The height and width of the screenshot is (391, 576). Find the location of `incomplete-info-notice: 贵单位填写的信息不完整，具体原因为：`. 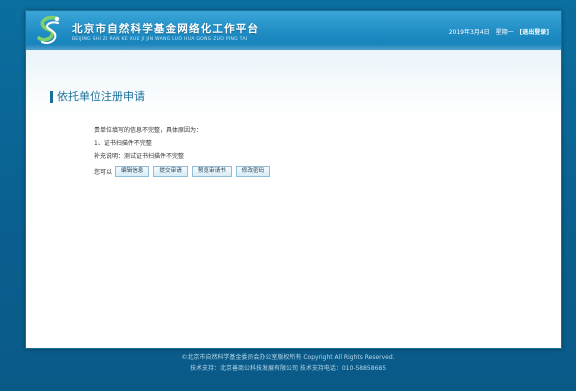

incomplete-info-notice: 贵单位填写的信息不完整，具体原因为： is located at coordinates (148, 130).